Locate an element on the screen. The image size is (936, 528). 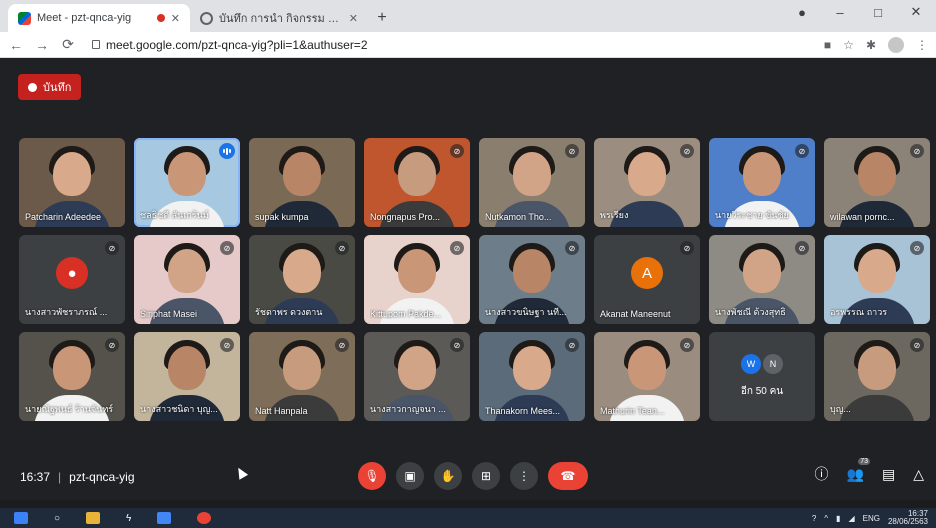
participant-tile: ⊘ Siriphat Masei is located at coordinates (187, 279).